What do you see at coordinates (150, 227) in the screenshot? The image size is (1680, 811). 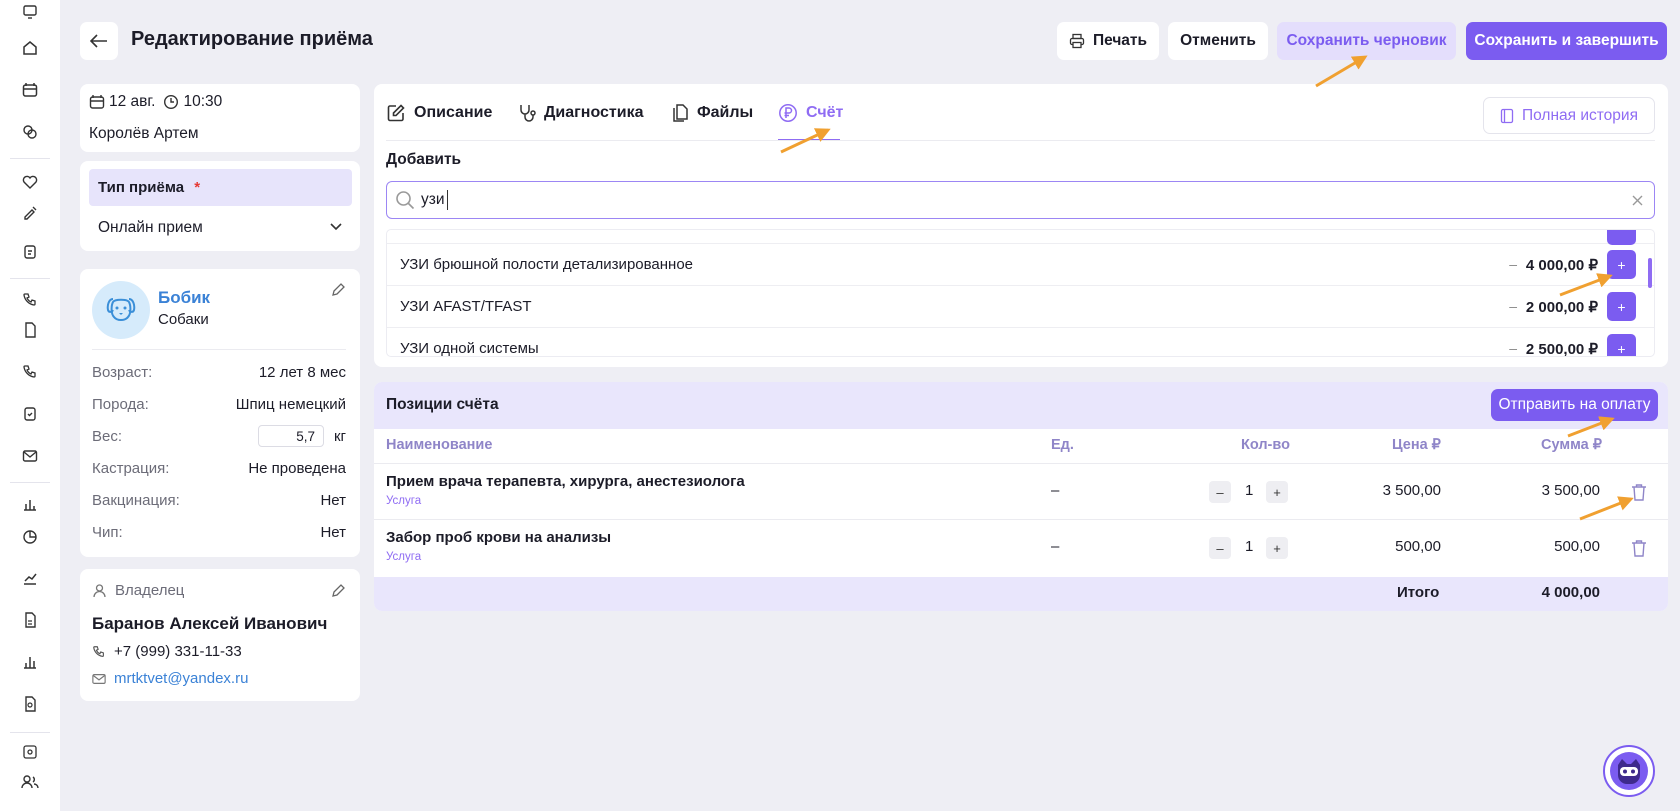 I see `visit-type-value: Онлайн прием` at bounding box center [150, 227].